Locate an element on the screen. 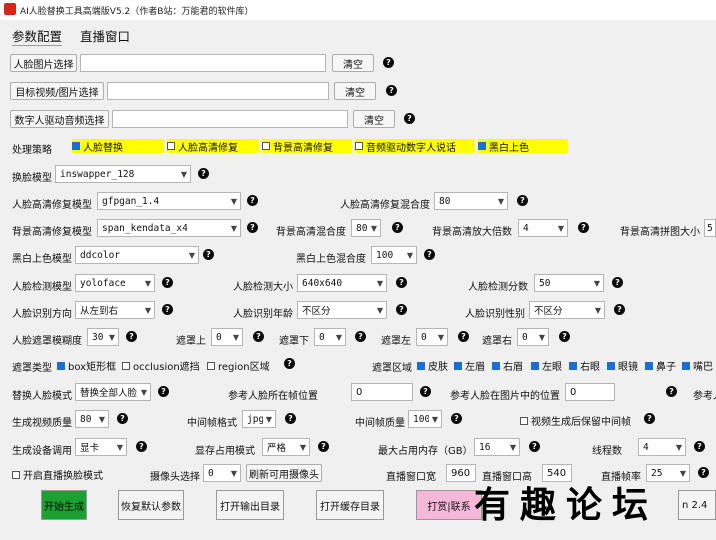  live-width-input: 960 is located at coordinates (461, 473).